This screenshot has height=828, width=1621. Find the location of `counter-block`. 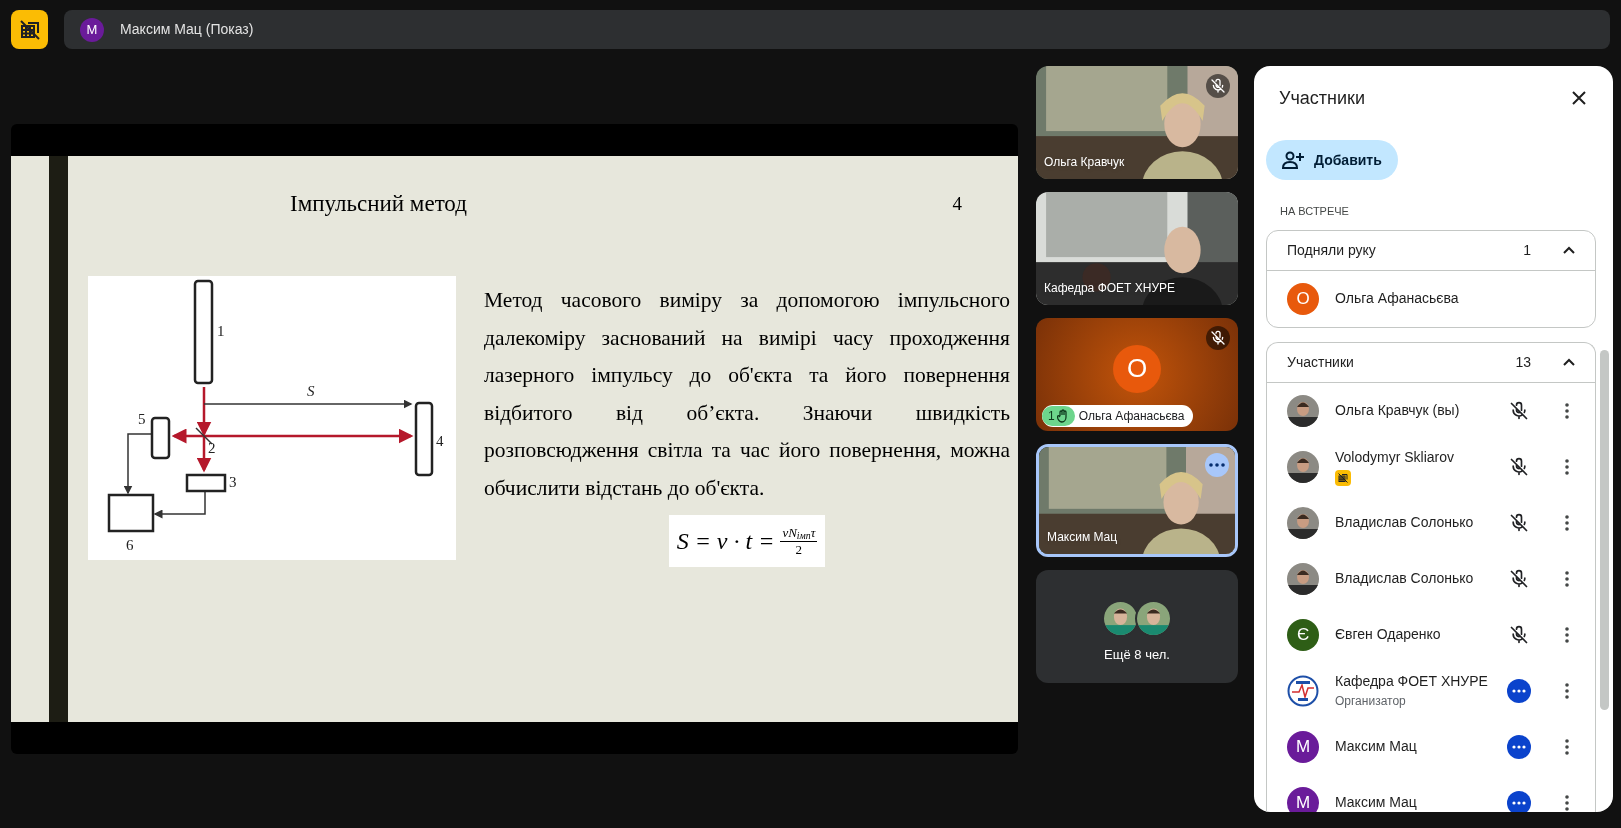

counter-block is located at coordinates (131, 513).